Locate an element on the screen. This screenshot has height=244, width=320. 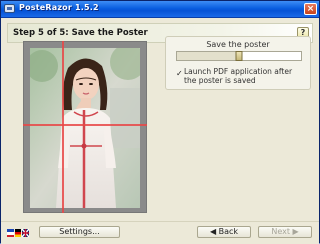
step-title: Step 5 of 5: Save the Poster is located at coordinates (80, 33).